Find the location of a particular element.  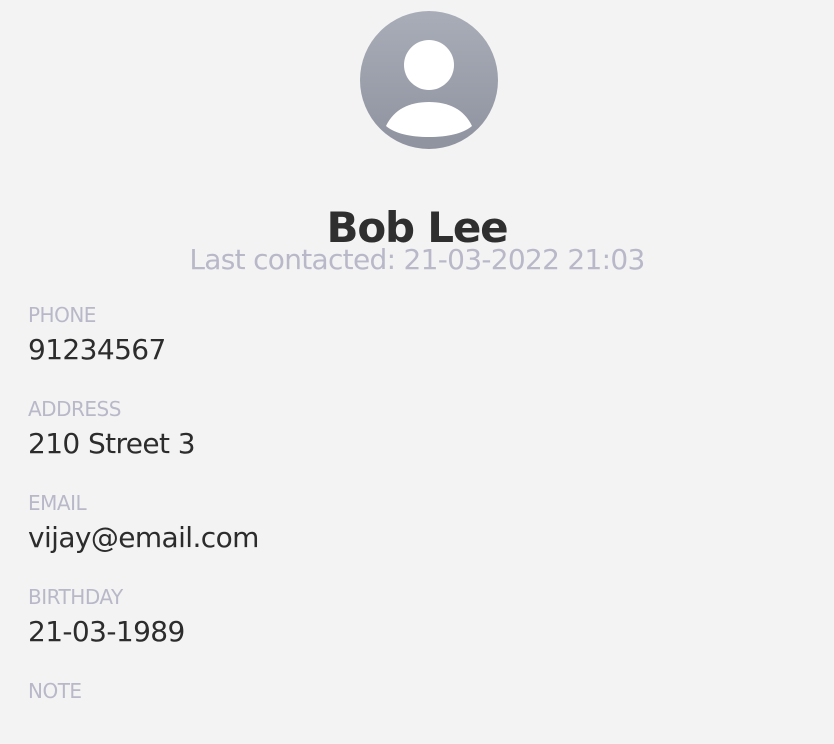

birthday-value: 21-03-1989 is located at coordinates (106, 631).